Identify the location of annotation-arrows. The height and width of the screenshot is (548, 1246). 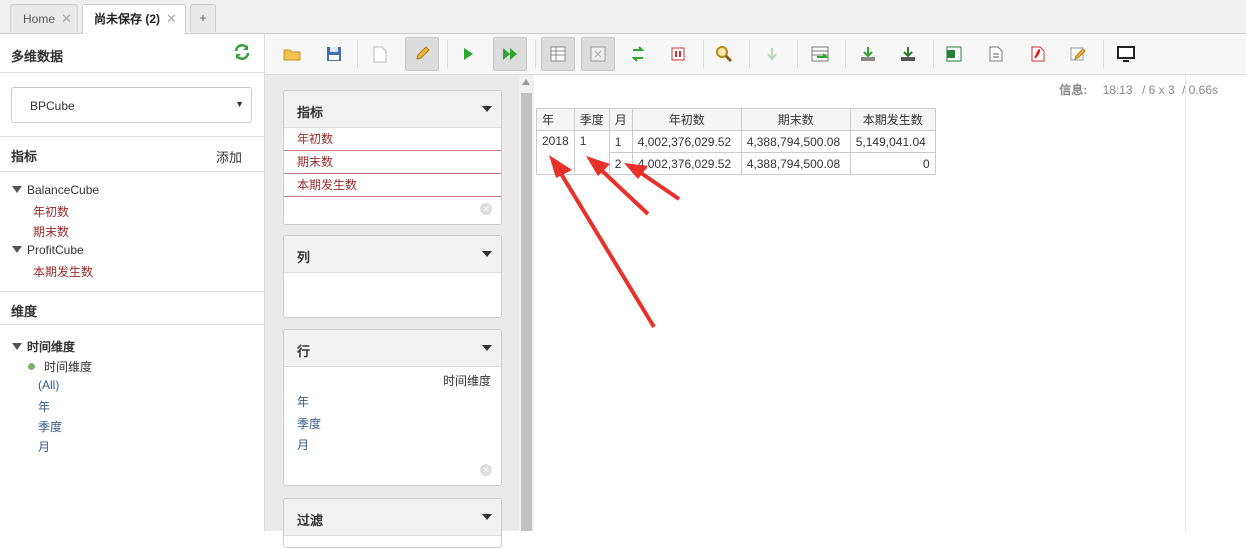
(615, 242).